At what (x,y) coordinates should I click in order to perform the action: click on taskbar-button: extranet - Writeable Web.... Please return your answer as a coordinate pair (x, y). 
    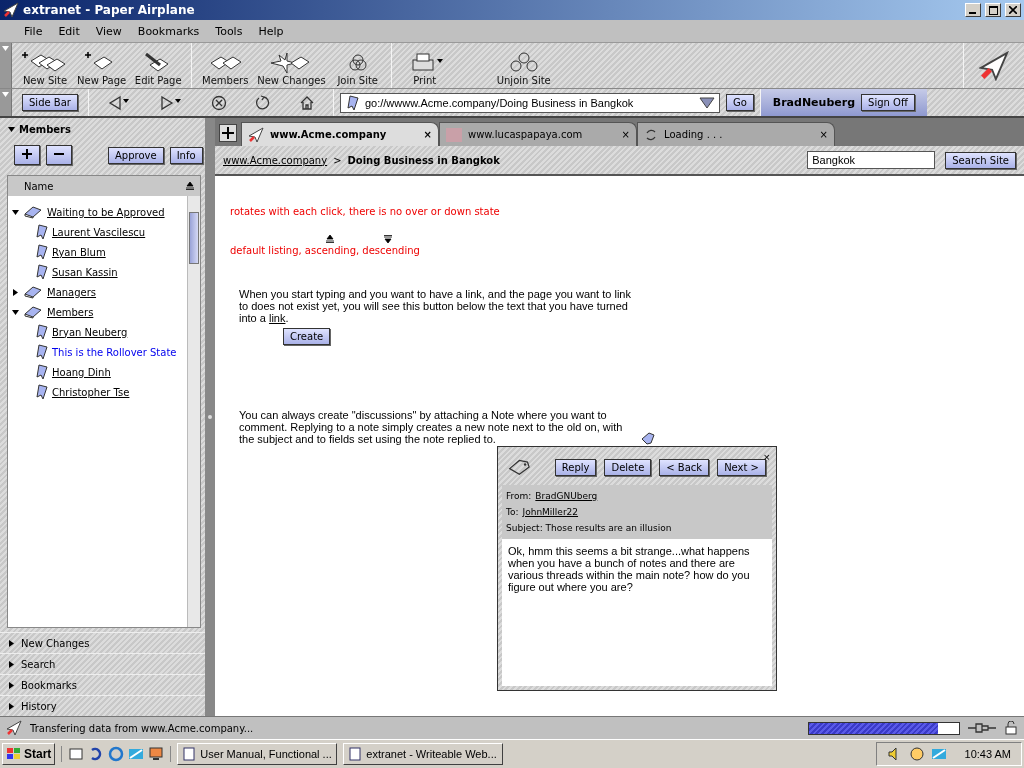
    Looking at the image, I should click on (423, 754).